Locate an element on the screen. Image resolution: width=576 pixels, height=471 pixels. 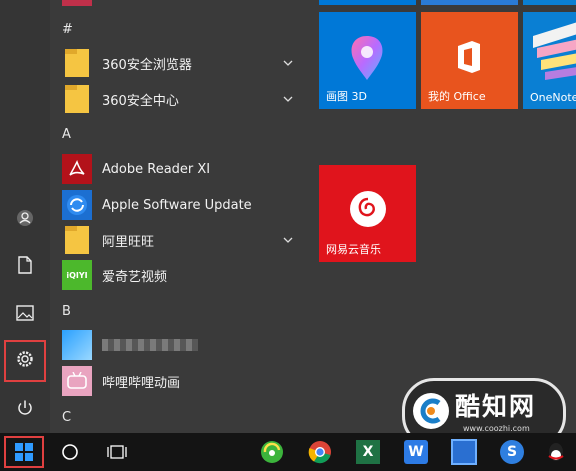
settings-button is located at coordinates (25, 361).